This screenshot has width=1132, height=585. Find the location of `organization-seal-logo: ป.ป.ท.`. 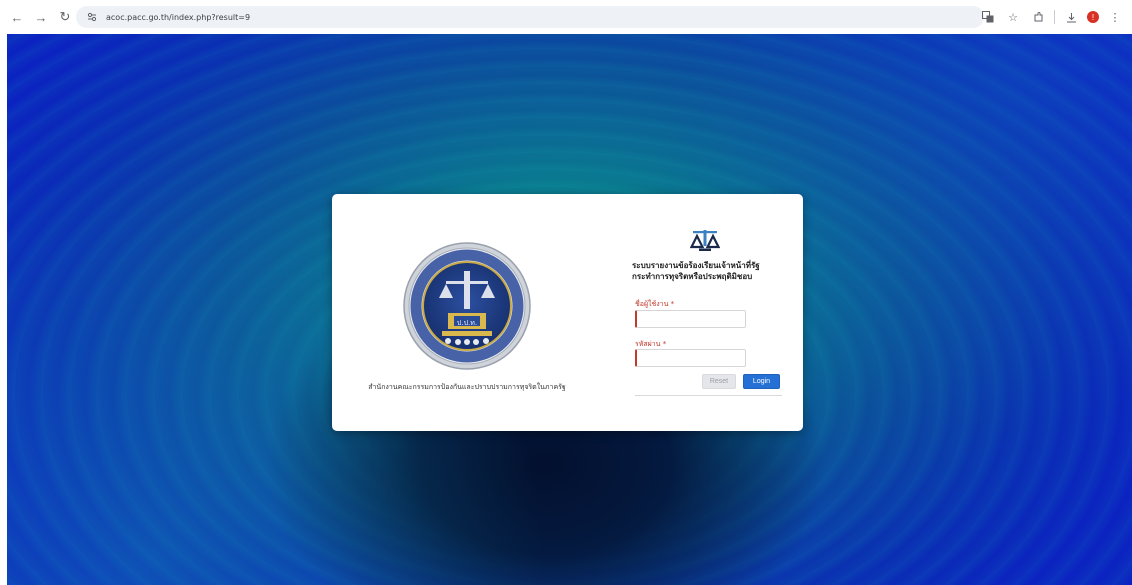

organization-seal-logo: ป.ป.ท. is located at coordinates (467, 306).